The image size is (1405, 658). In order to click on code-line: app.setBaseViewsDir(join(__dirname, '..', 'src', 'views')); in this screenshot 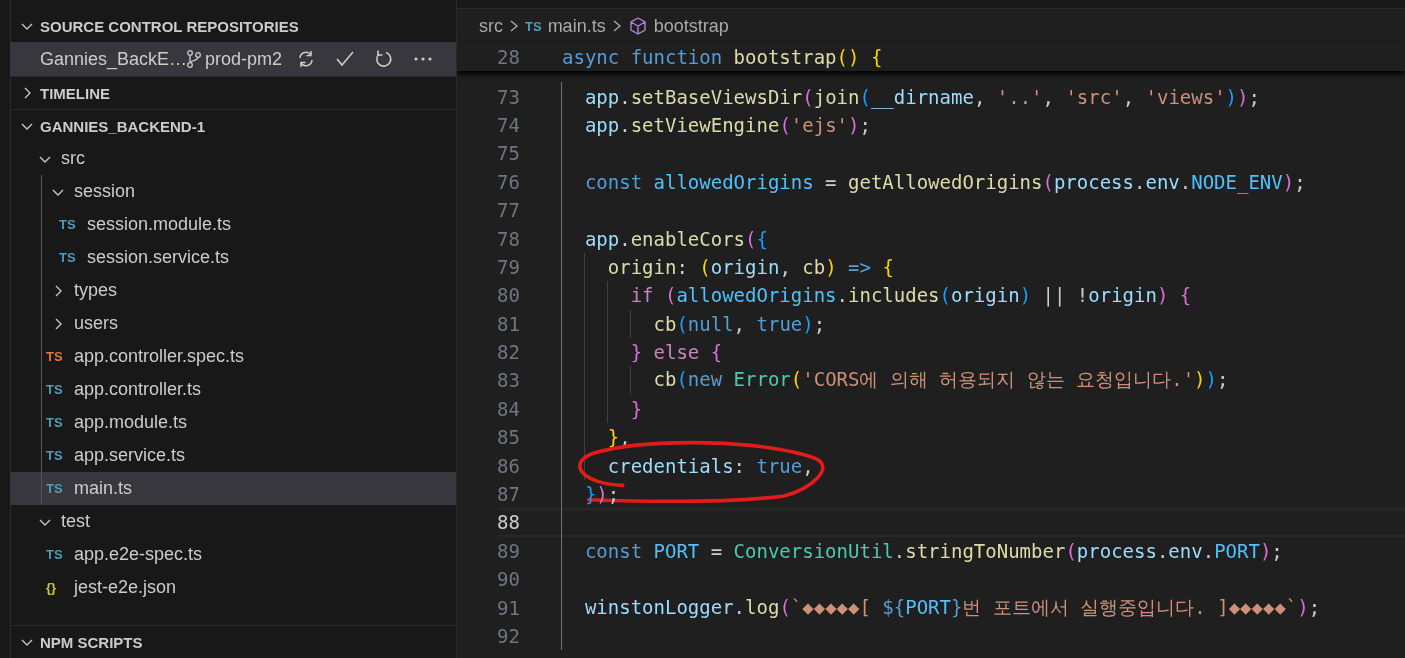, I will do `click(921, 96)`.